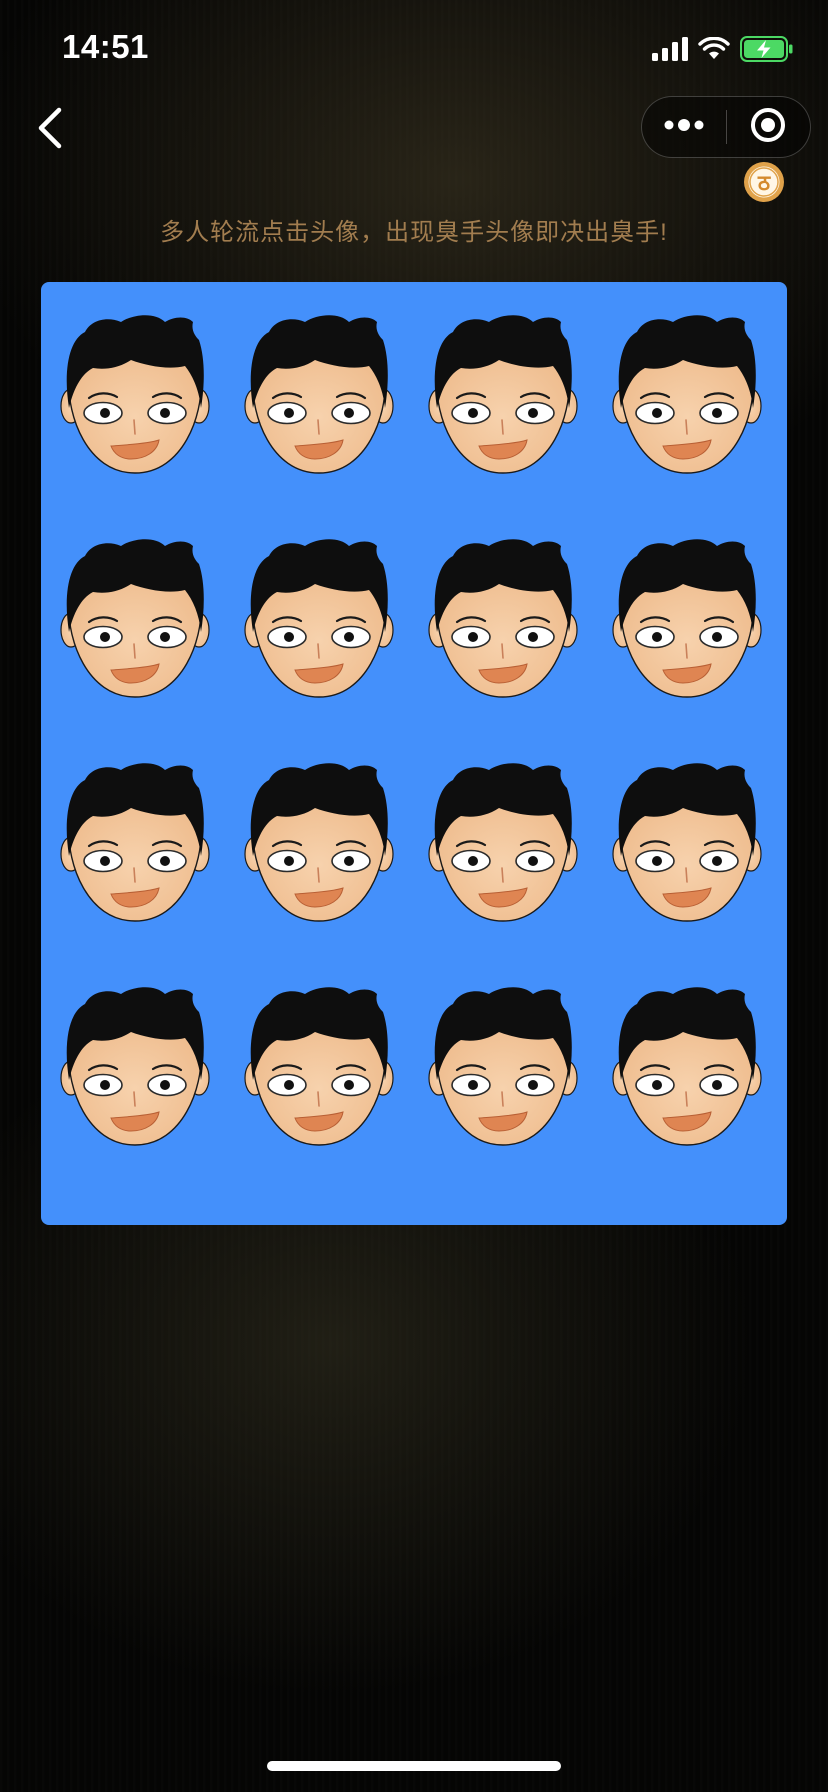 The image size is (828, 1792). I want to click on more-menu-button, so click(684, 127).